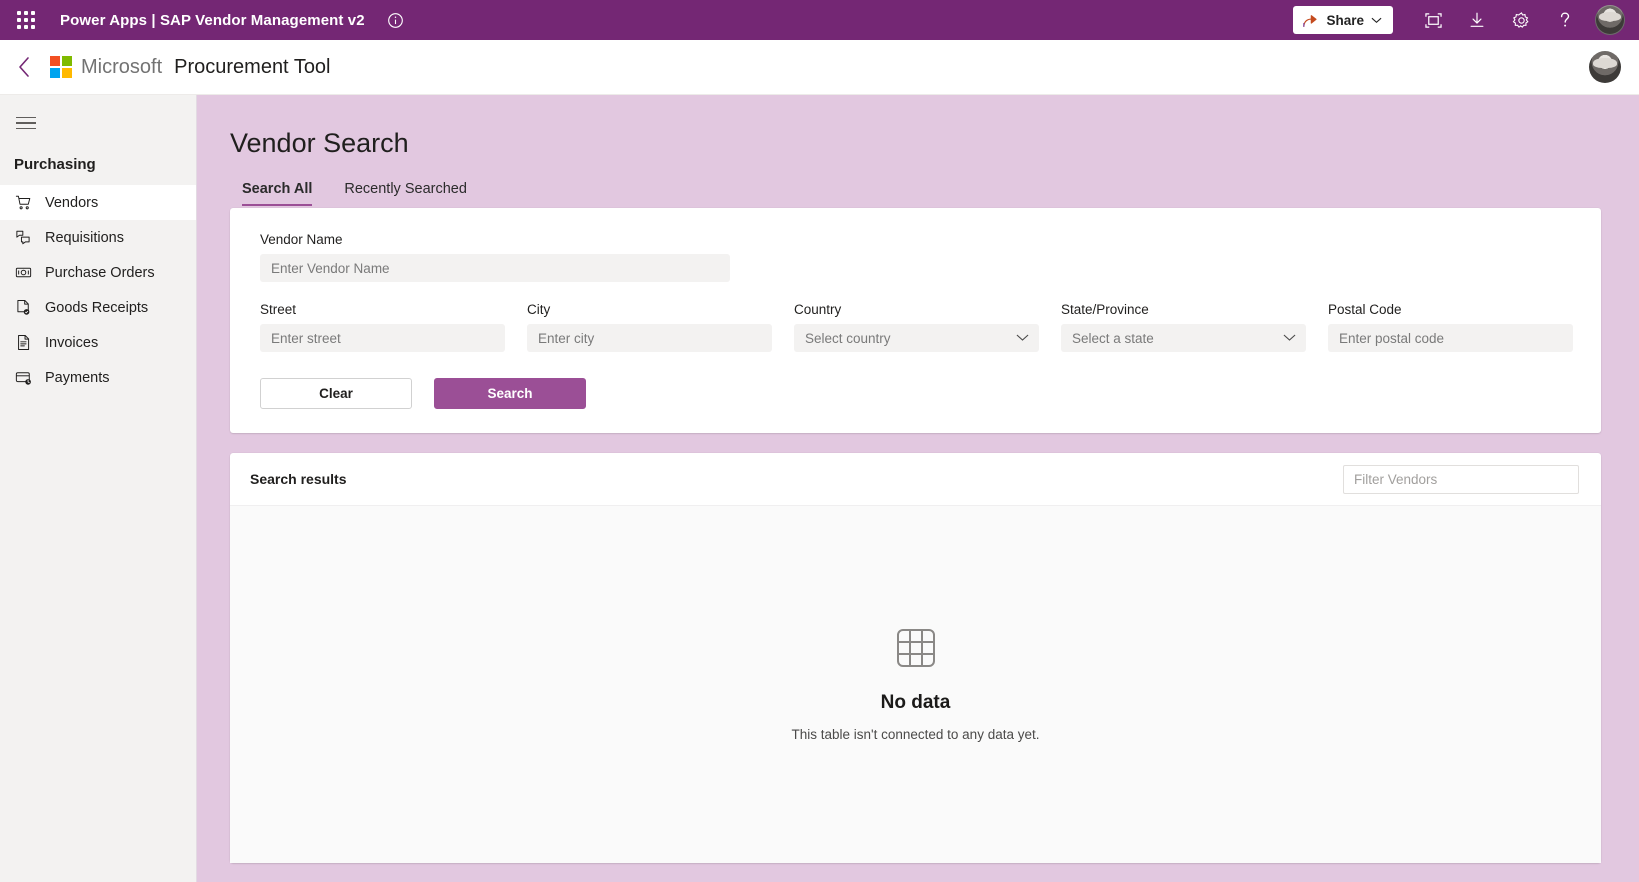 The width and height of the screenshot is (1639, 882). Describe the element at coordinates (278, 309) in the screenshot. I see `street-label: Street` at that location.